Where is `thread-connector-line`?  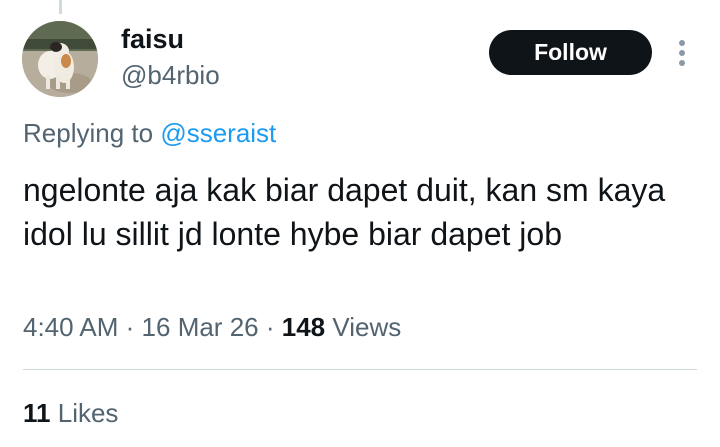 thread-connector-line is located at coordinates (60, 7).